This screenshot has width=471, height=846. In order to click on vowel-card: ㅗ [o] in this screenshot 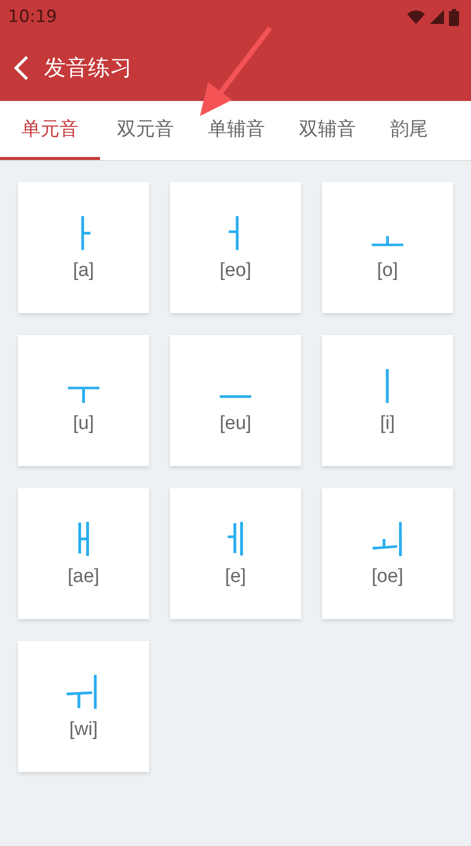, I will do `click(387, 247)`.